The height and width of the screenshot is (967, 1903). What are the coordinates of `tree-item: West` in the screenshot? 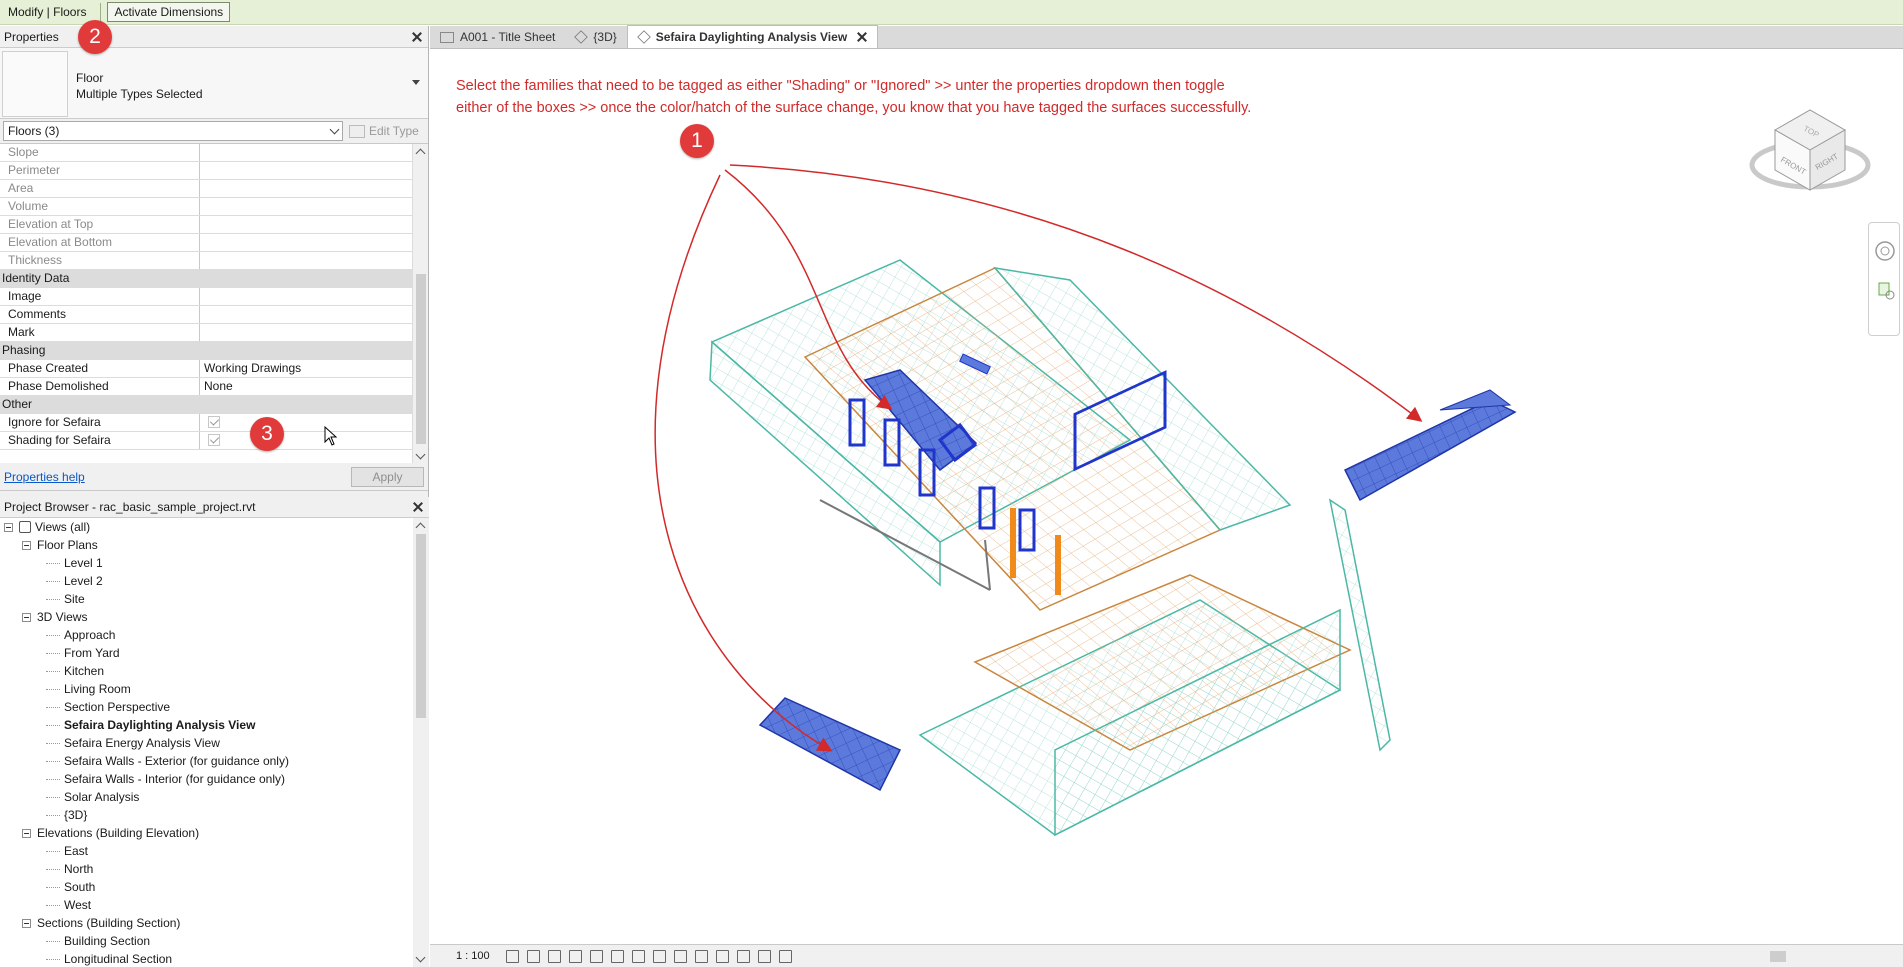 It's located at (214, 905).